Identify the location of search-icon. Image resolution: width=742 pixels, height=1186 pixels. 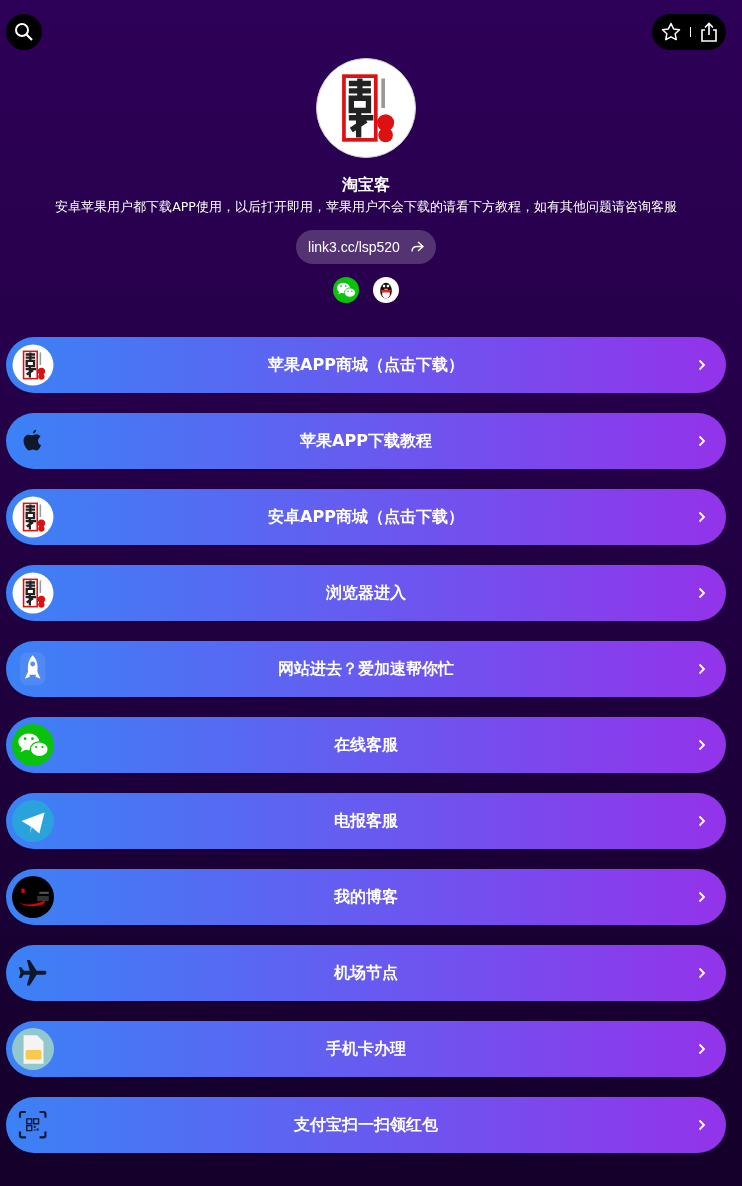
(24, 32).